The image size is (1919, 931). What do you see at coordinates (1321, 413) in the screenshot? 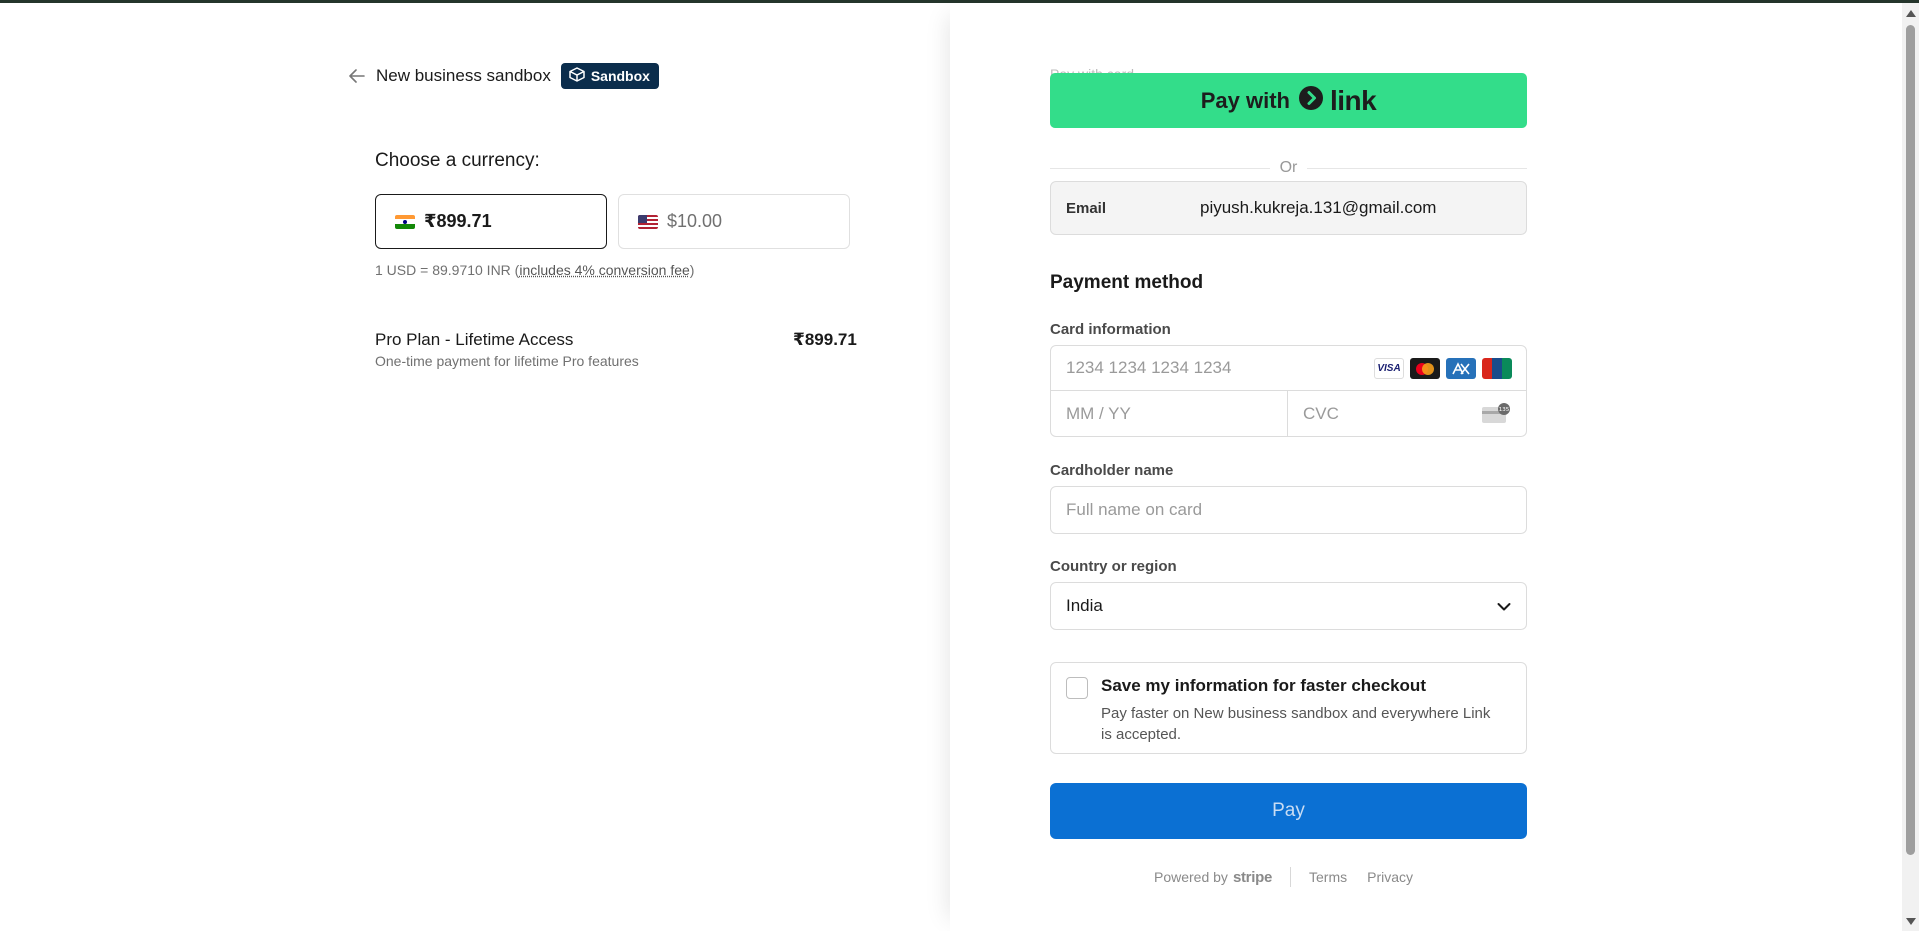
I see `cvc-placeholder: CVC` at bounding box center [1321, 413].